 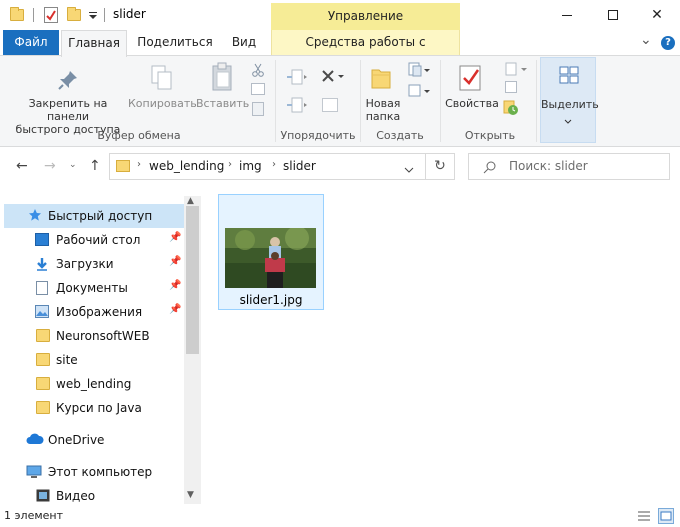 What do you see at coordinates (511, 108) in the screenshot?
I see `history-icon` at bounding box center [511, 108].